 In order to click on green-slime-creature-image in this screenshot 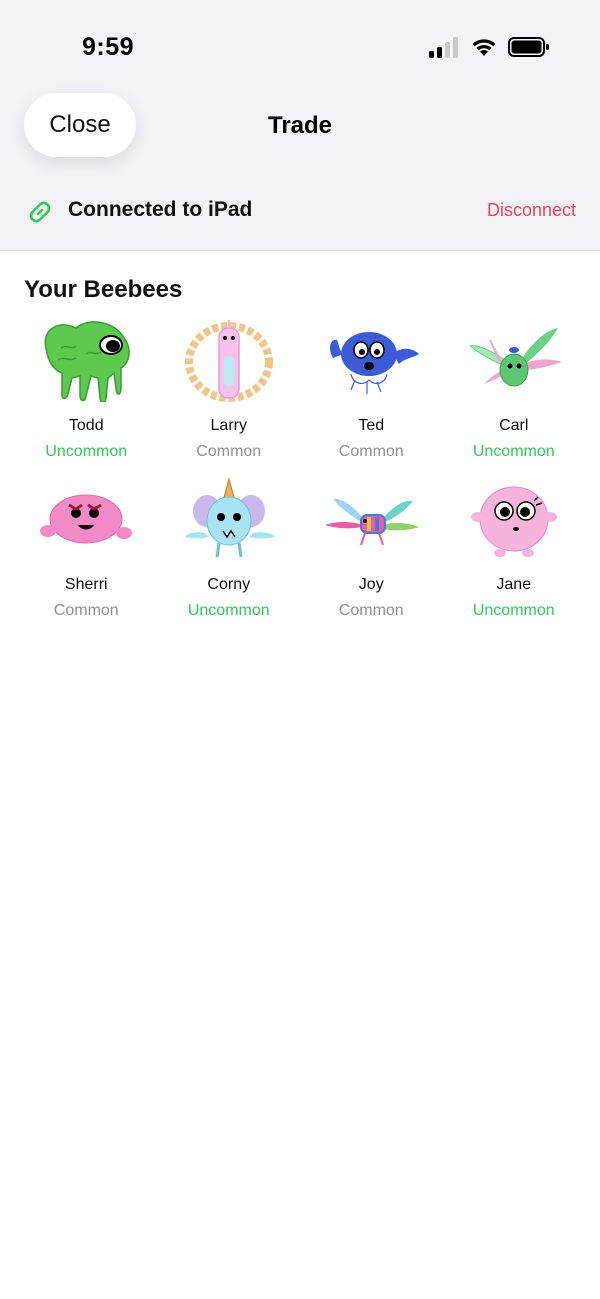, I will do `click(87, 361)`.